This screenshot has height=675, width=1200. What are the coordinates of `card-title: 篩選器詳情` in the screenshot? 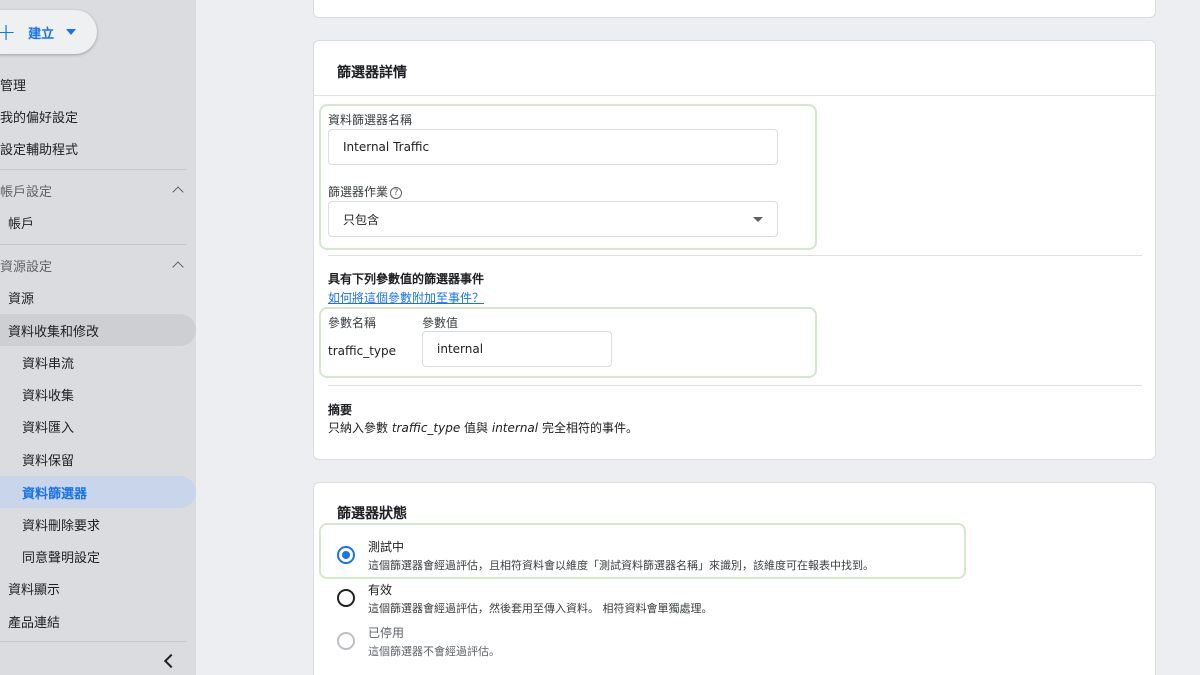 It's located at (372, 73).